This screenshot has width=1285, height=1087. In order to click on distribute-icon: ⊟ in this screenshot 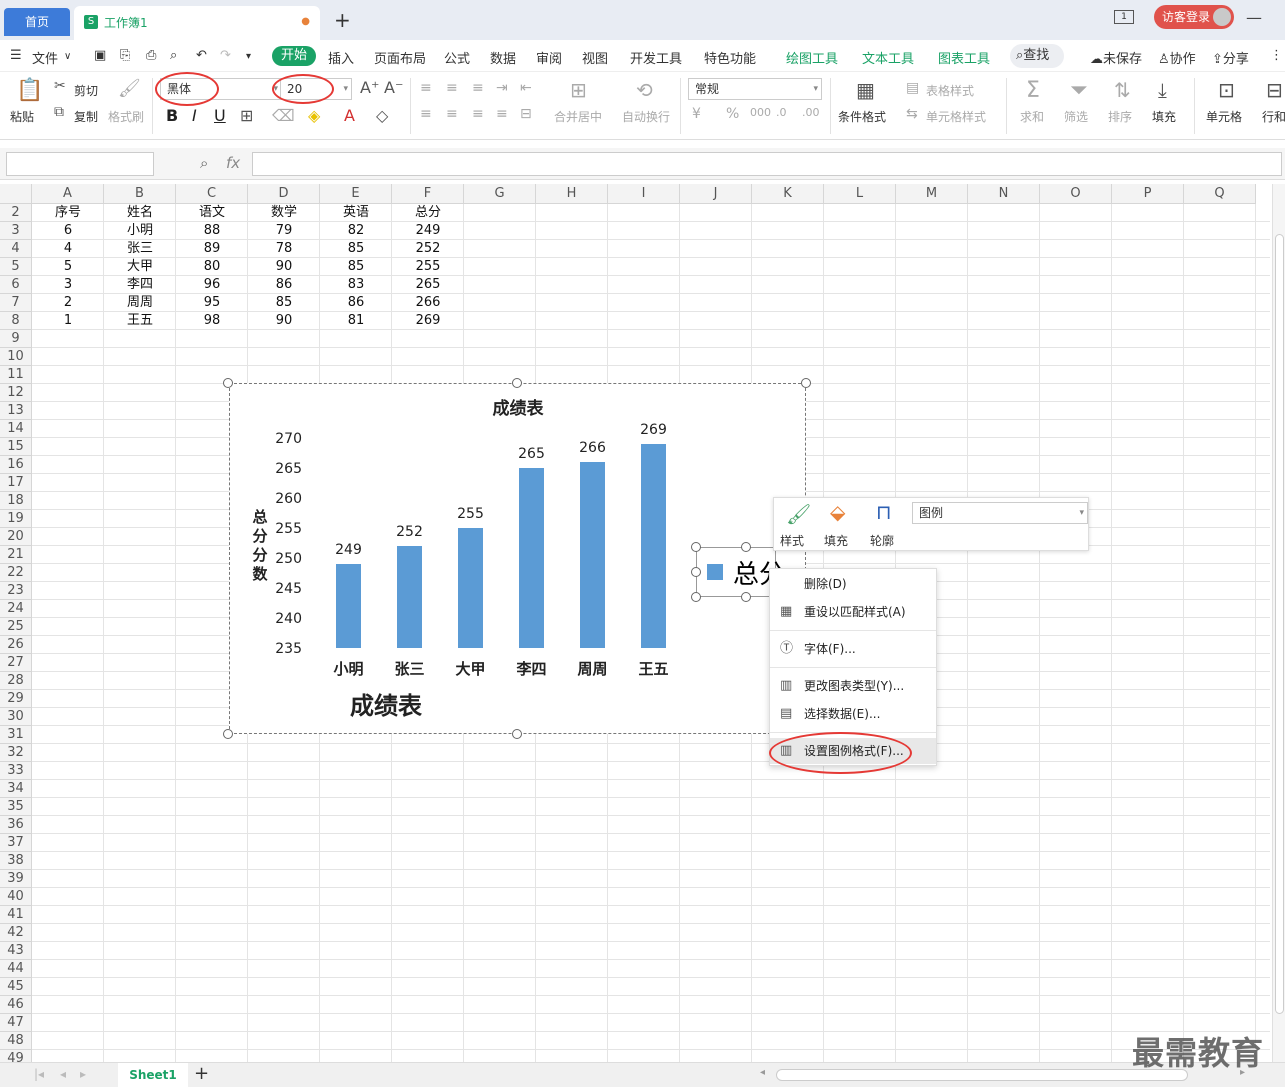, I will do `click(526, 114)`.